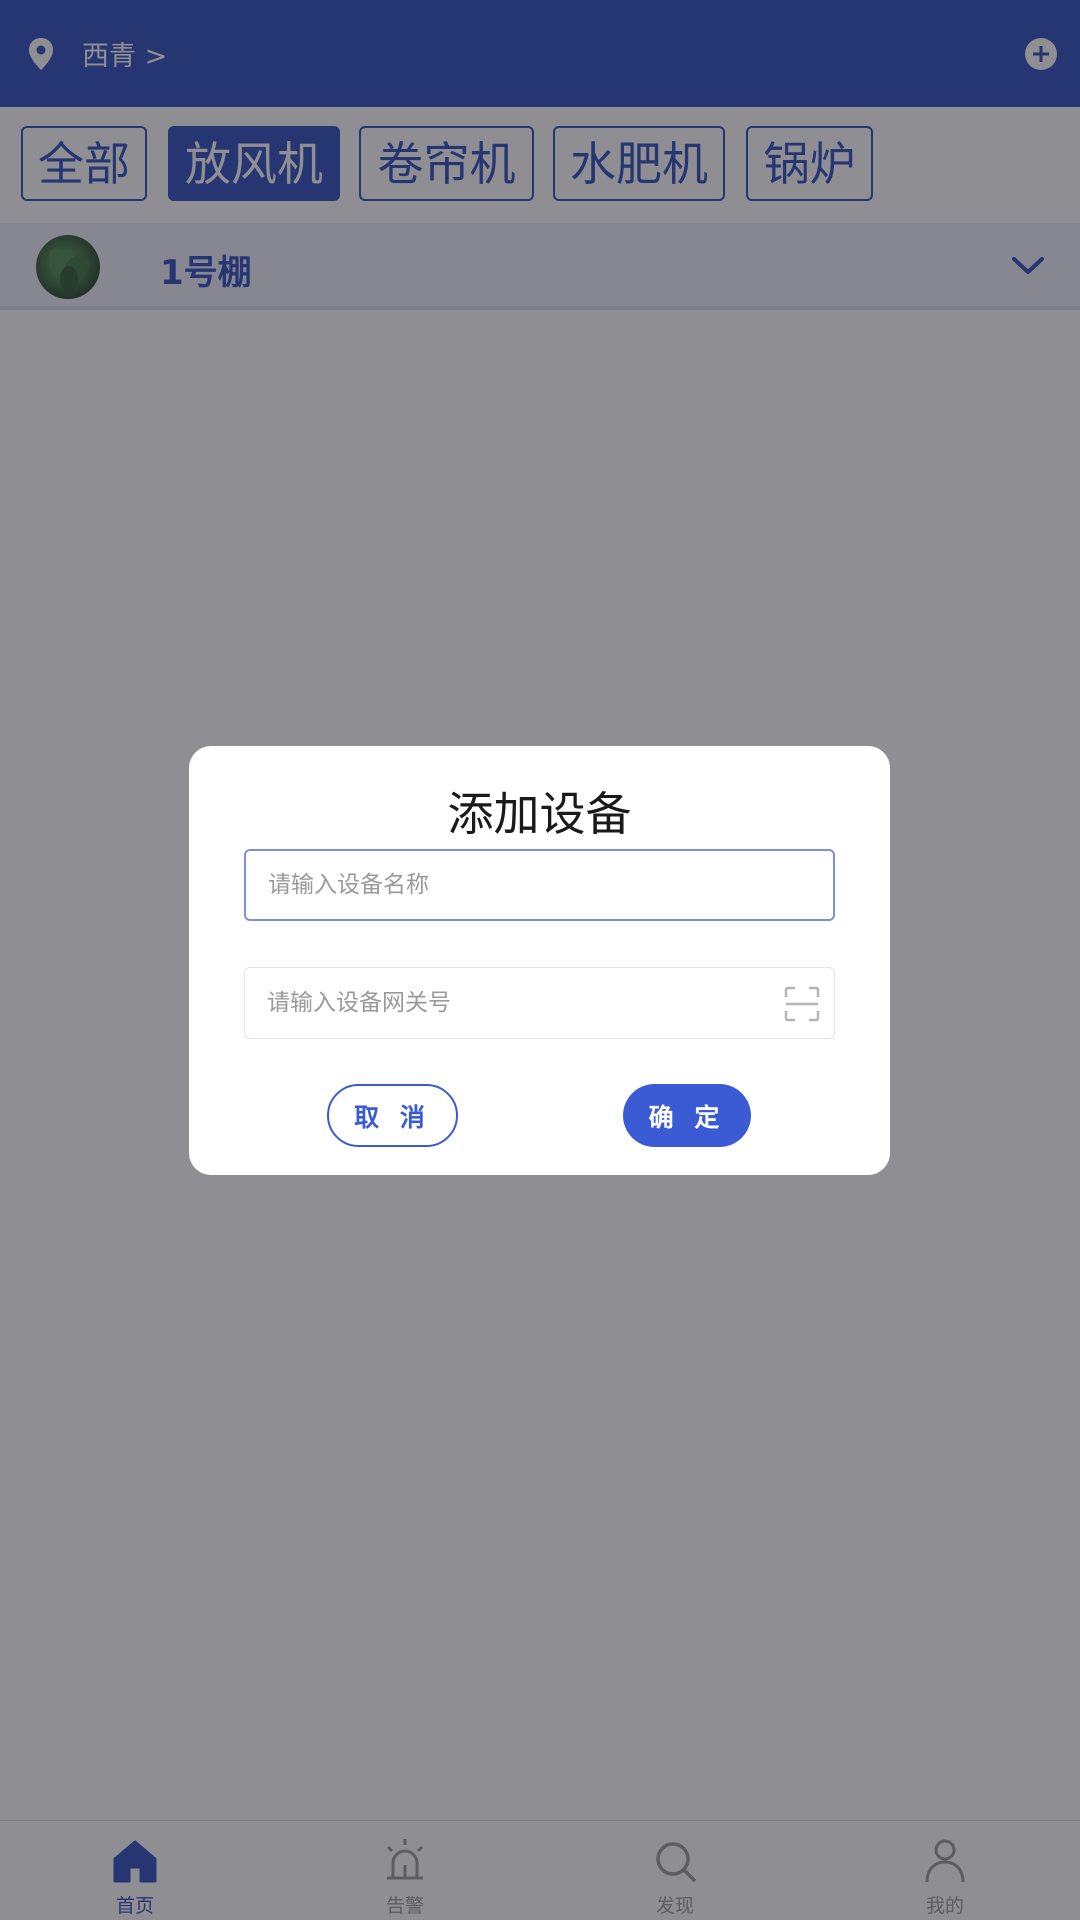  I want to click on device-name-field, so click(539, 885).